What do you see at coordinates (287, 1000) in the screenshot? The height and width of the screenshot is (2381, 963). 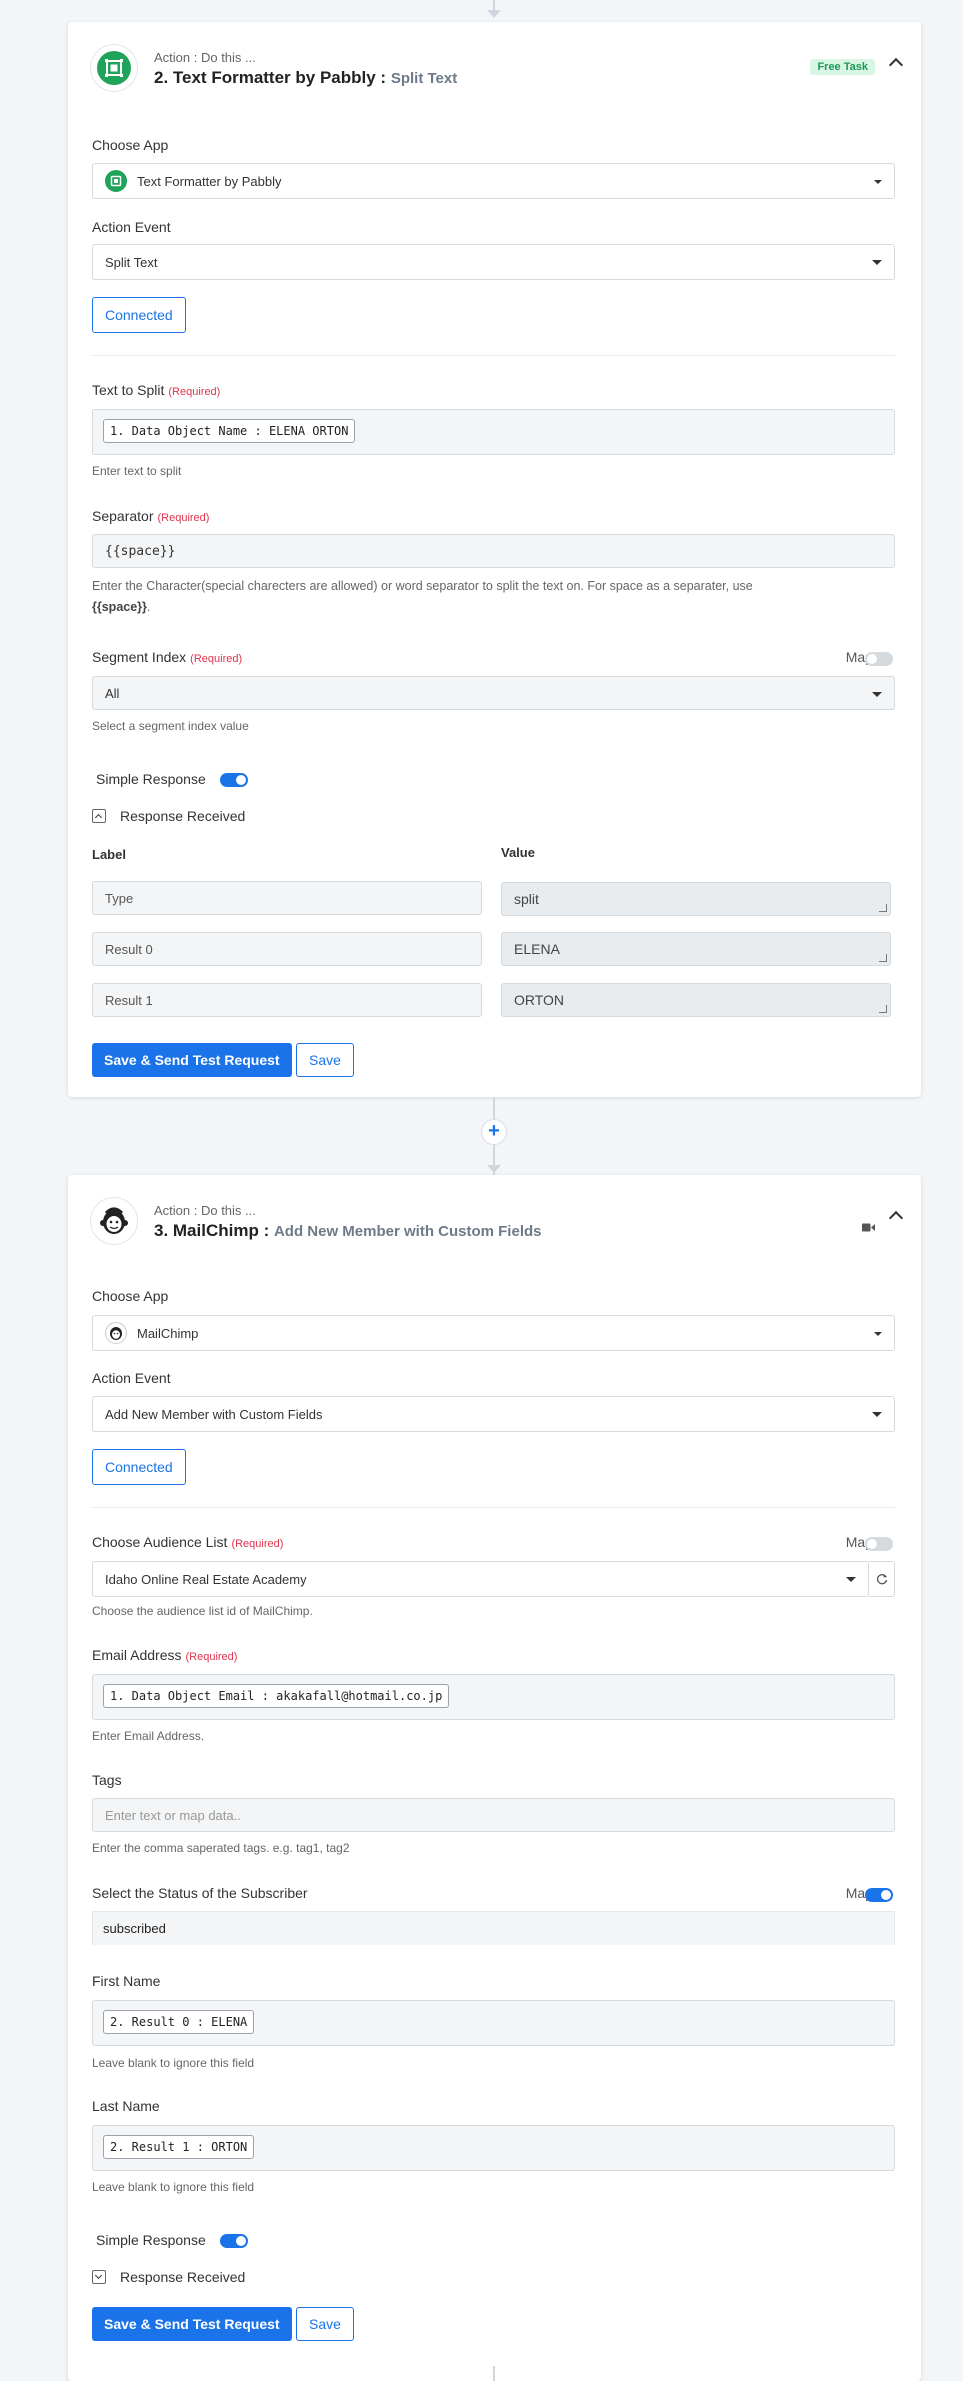 I see `response-label-field: Result 1` at bounding box center [287, 1000].